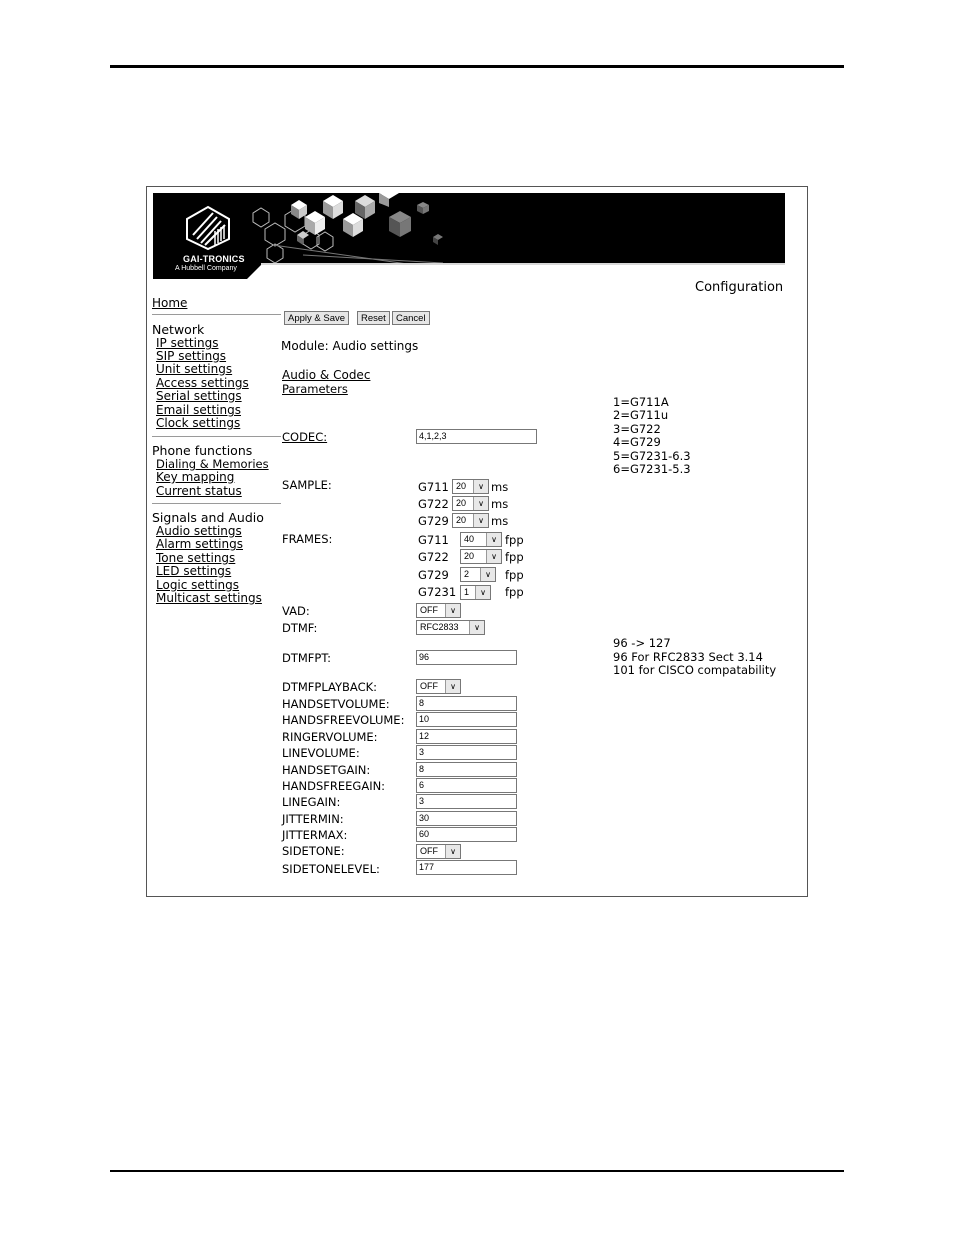  What do you see at coordinates (300, 628) in the screenshot?
I see `dtmf-label: DTMF:` at bounding box center [300, 628].